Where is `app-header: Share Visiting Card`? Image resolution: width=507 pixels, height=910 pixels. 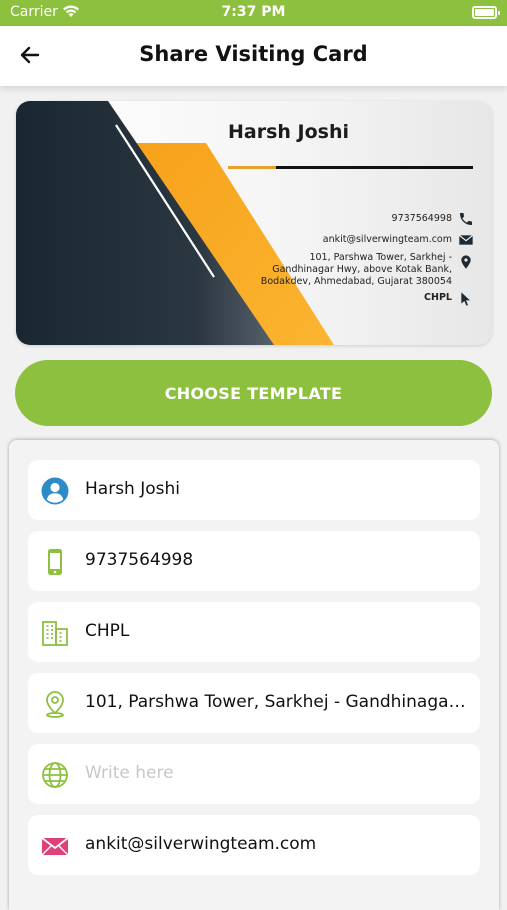
app-header: Share Visiting Card is located at coordinates (253, 56).